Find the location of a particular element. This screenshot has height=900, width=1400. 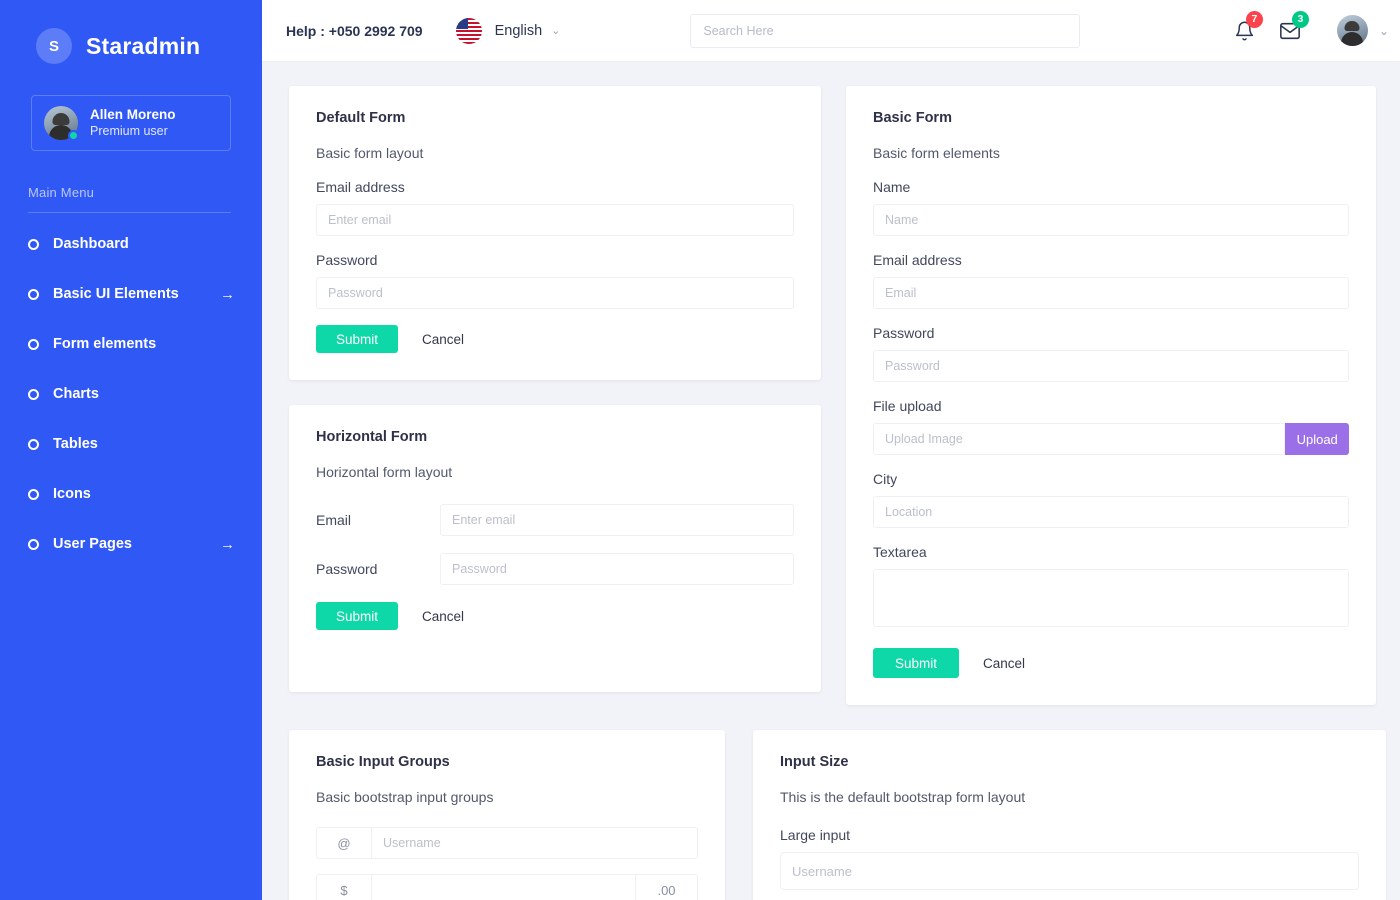

sidebar-item-label: Tables is located at coordinates (75, 444).